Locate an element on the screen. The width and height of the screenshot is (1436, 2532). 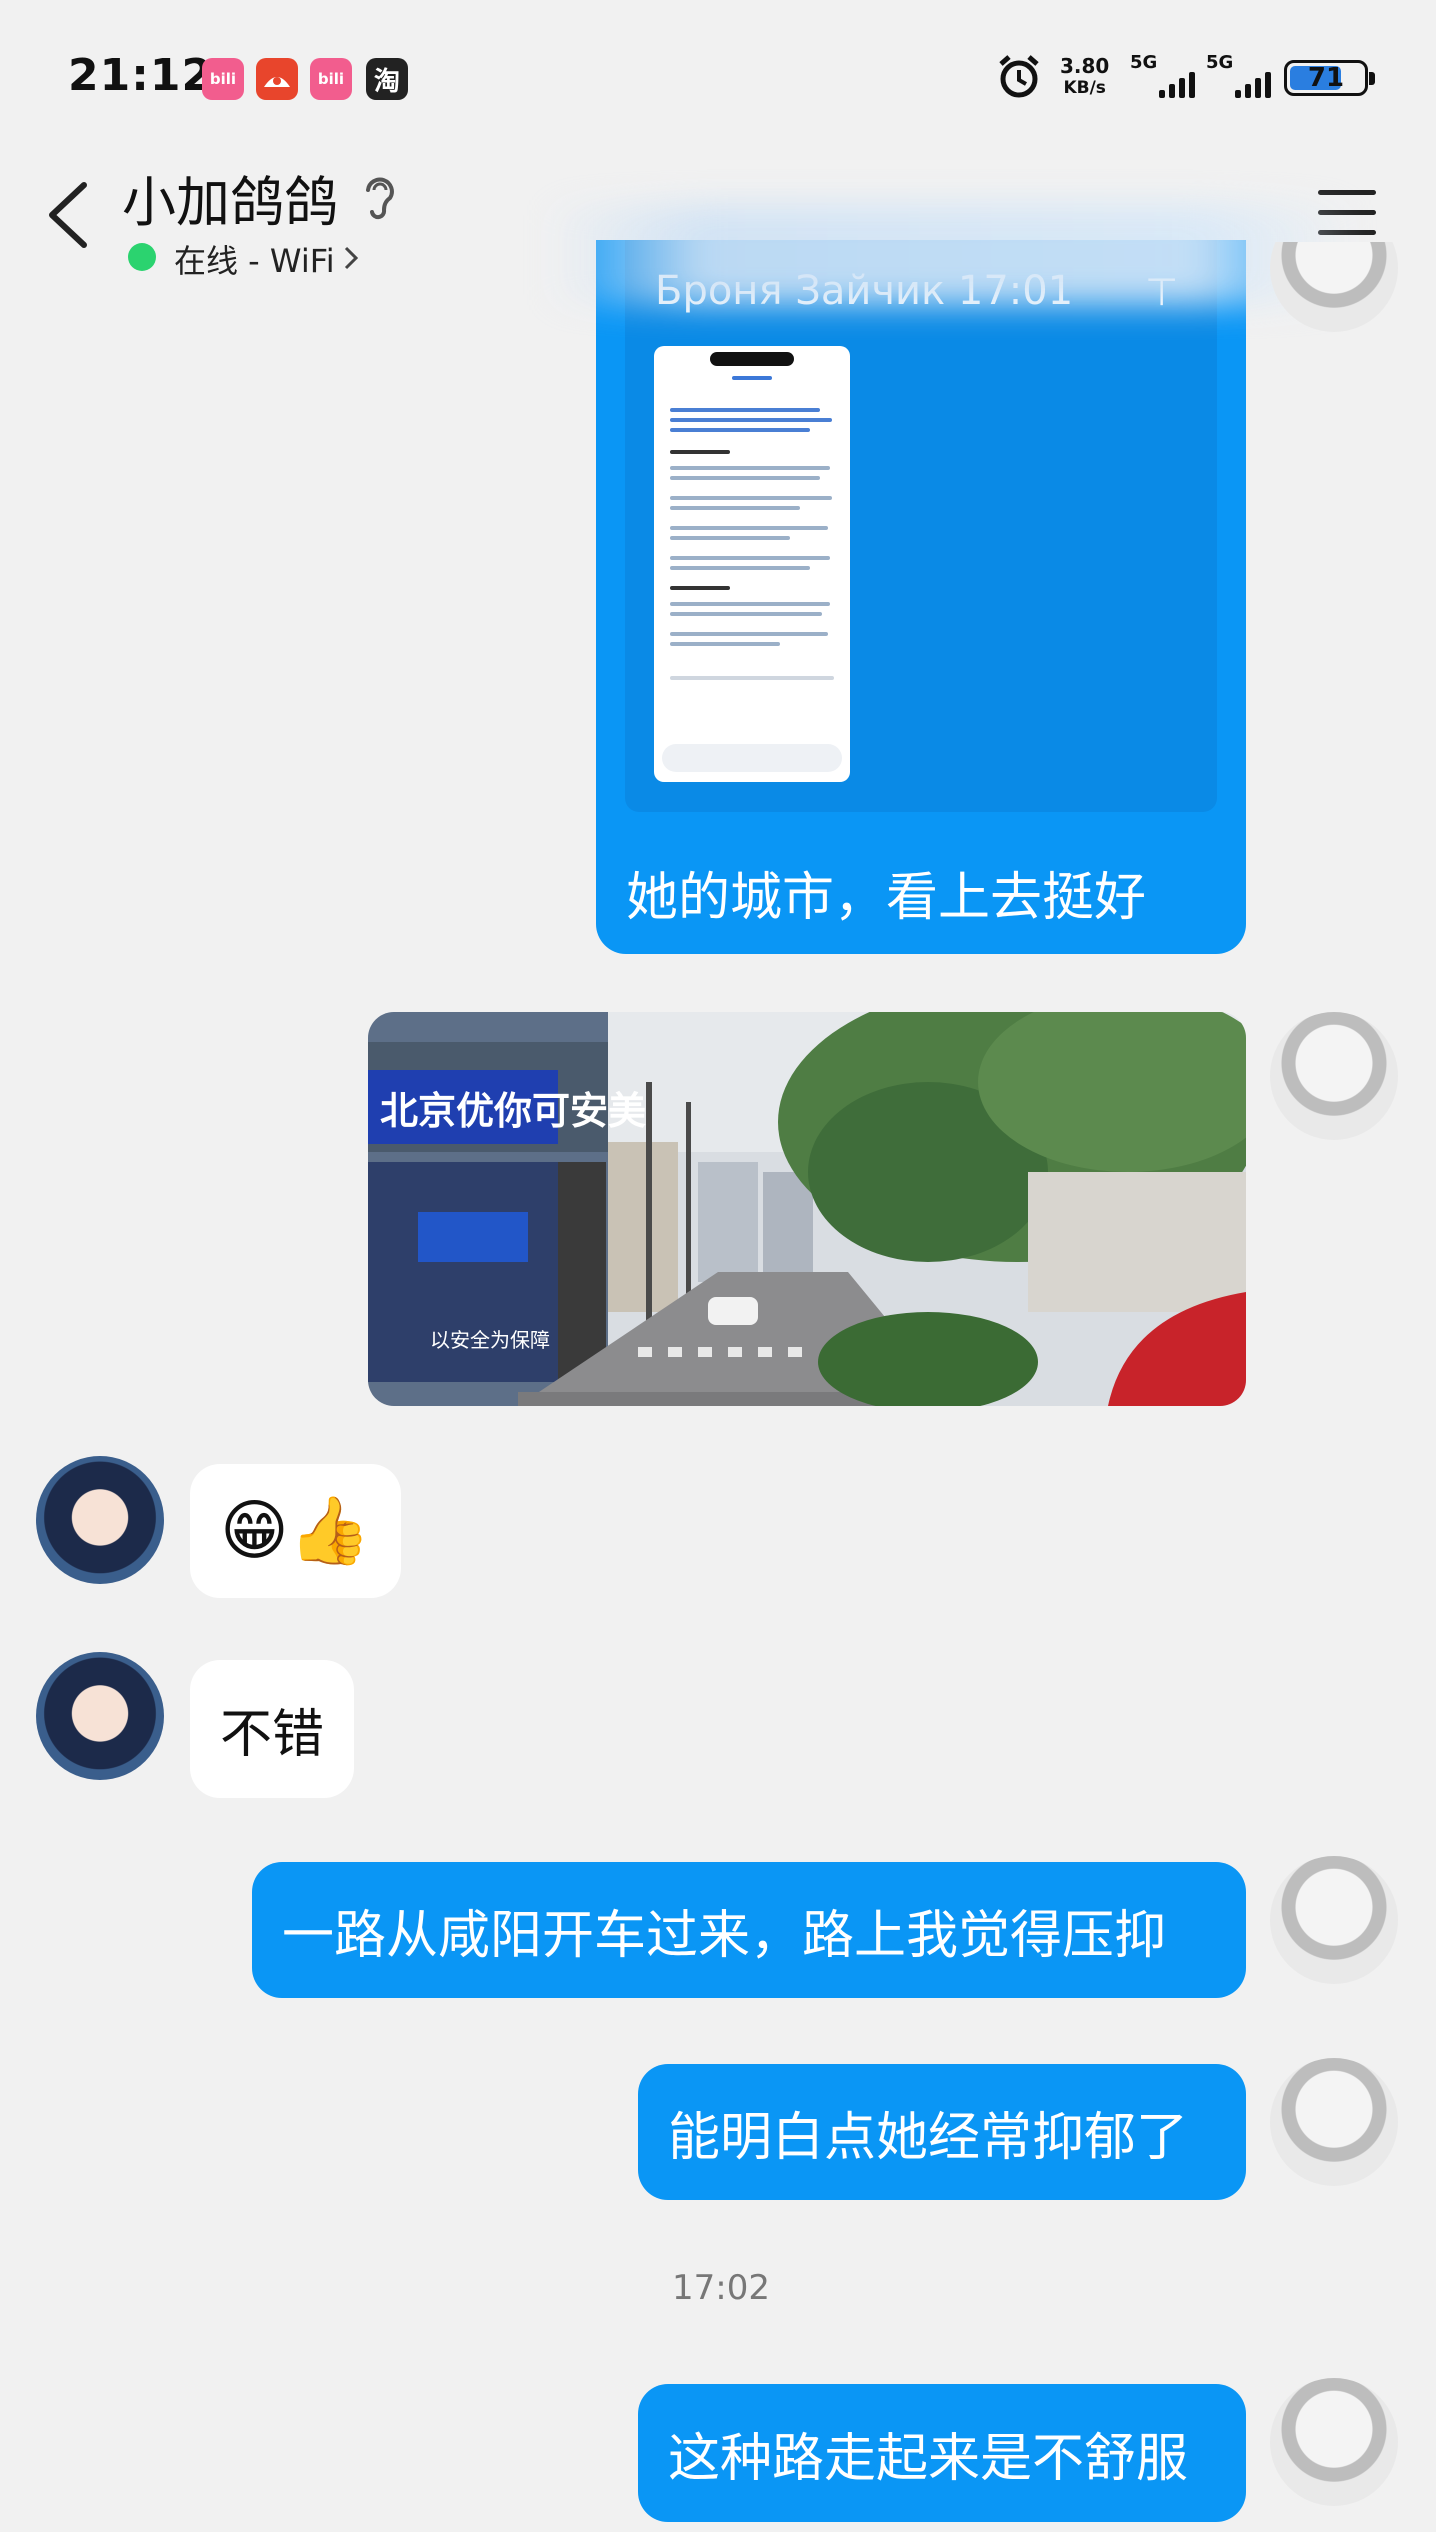
taobao-icon: 淘 is located at coordinates (387, 79).